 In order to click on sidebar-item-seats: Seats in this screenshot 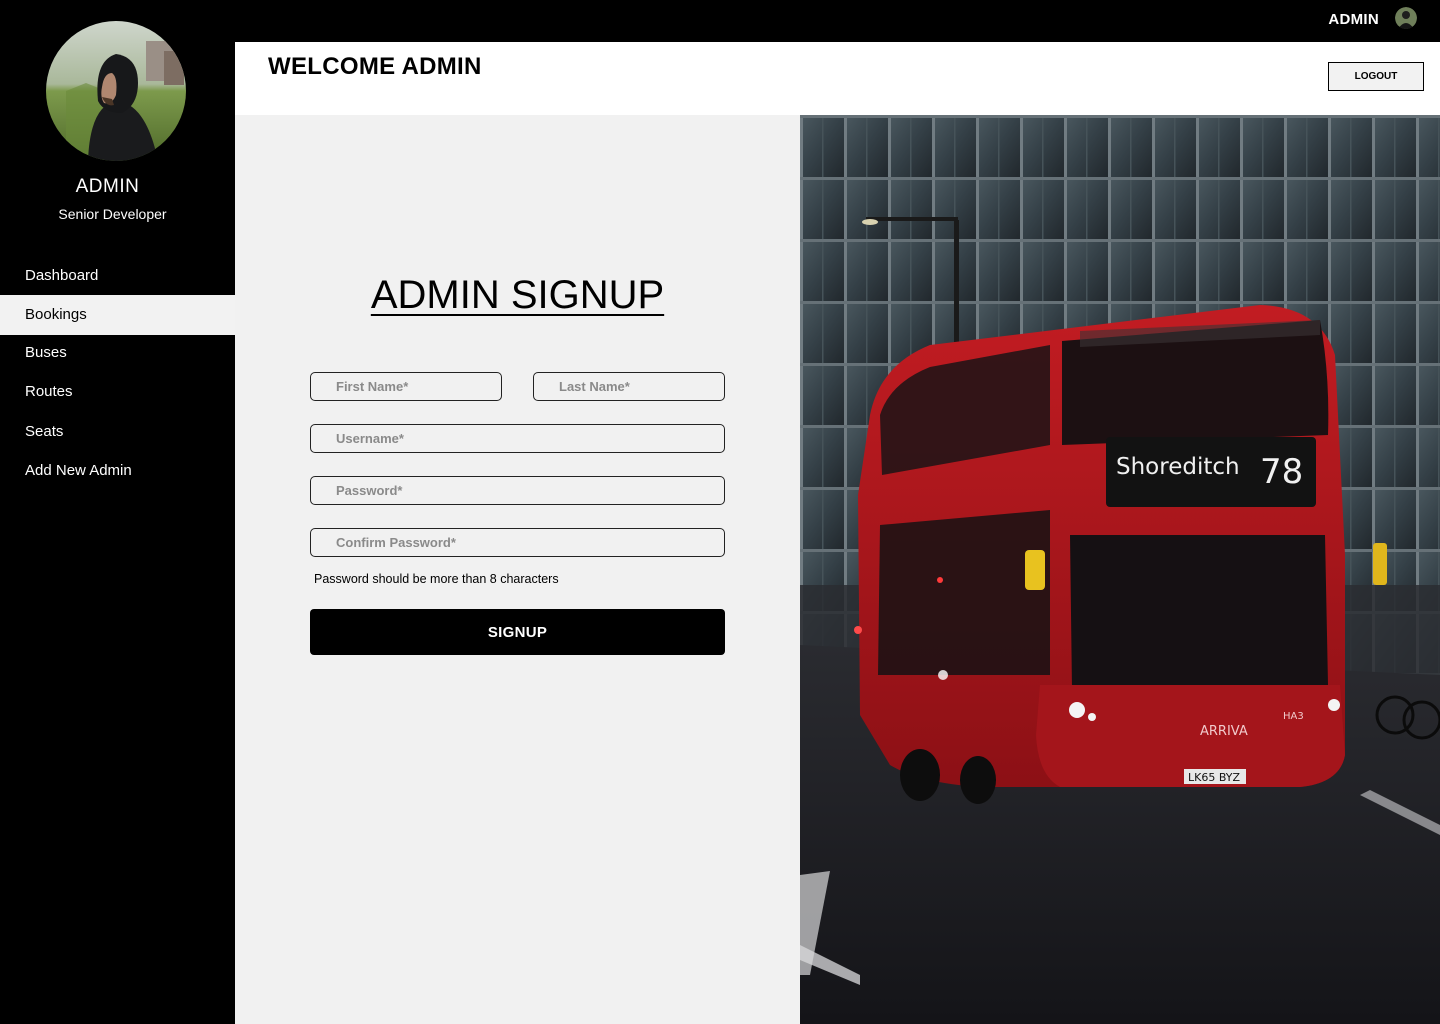, I will do `click(117, 432)`.